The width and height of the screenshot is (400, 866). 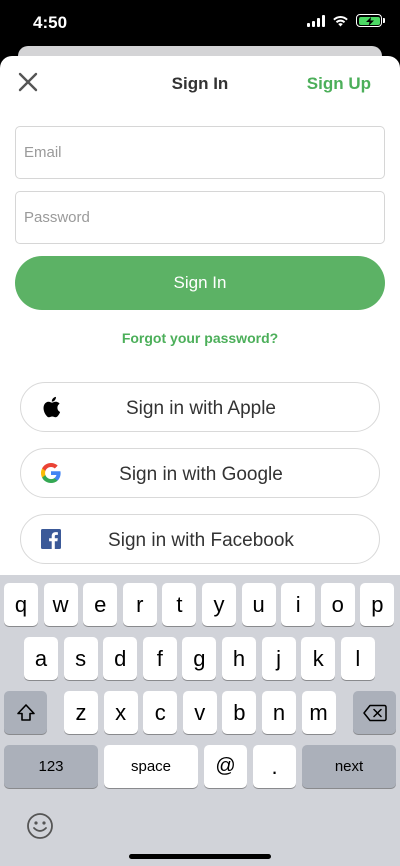 I want to click on google-sign-in-label: Sign in with Google, so click(x=201, y=474).